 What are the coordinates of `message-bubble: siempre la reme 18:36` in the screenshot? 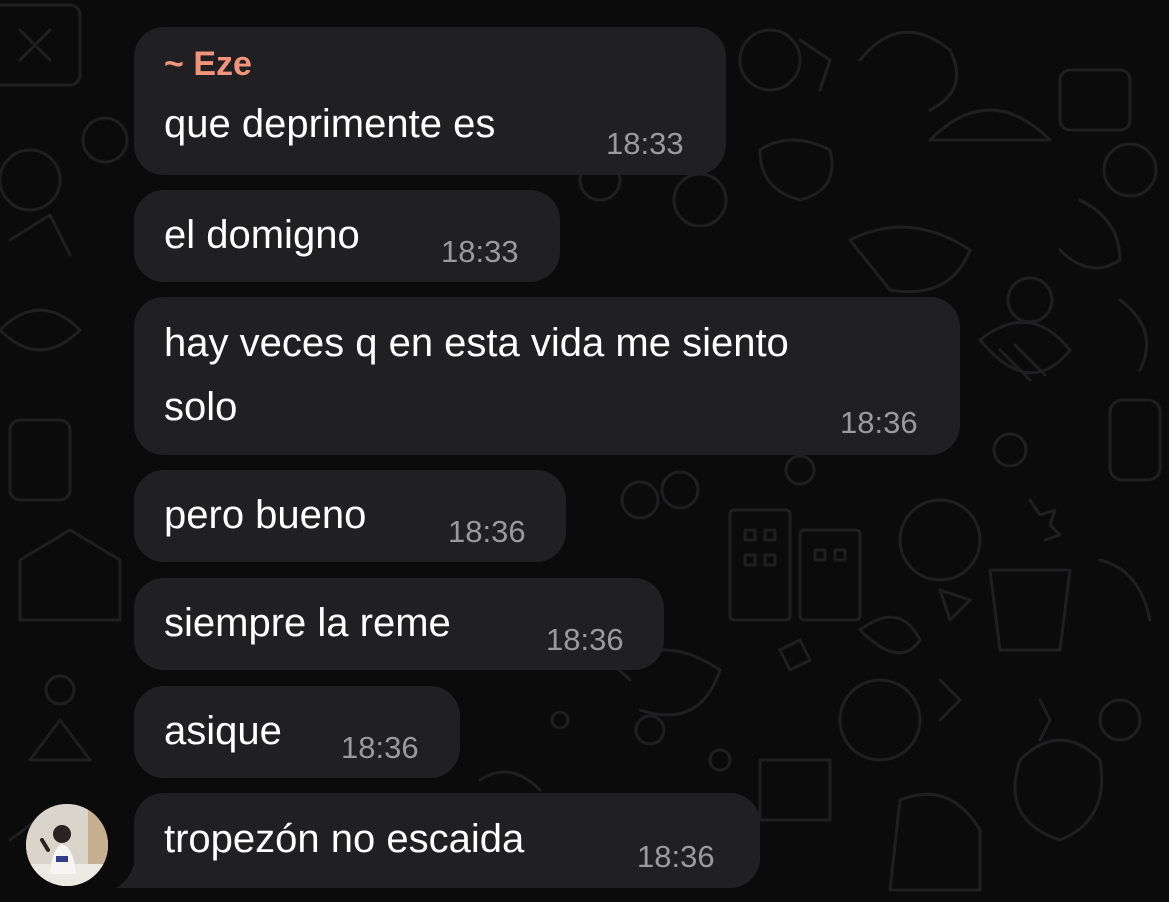 It's located at (399, 624).